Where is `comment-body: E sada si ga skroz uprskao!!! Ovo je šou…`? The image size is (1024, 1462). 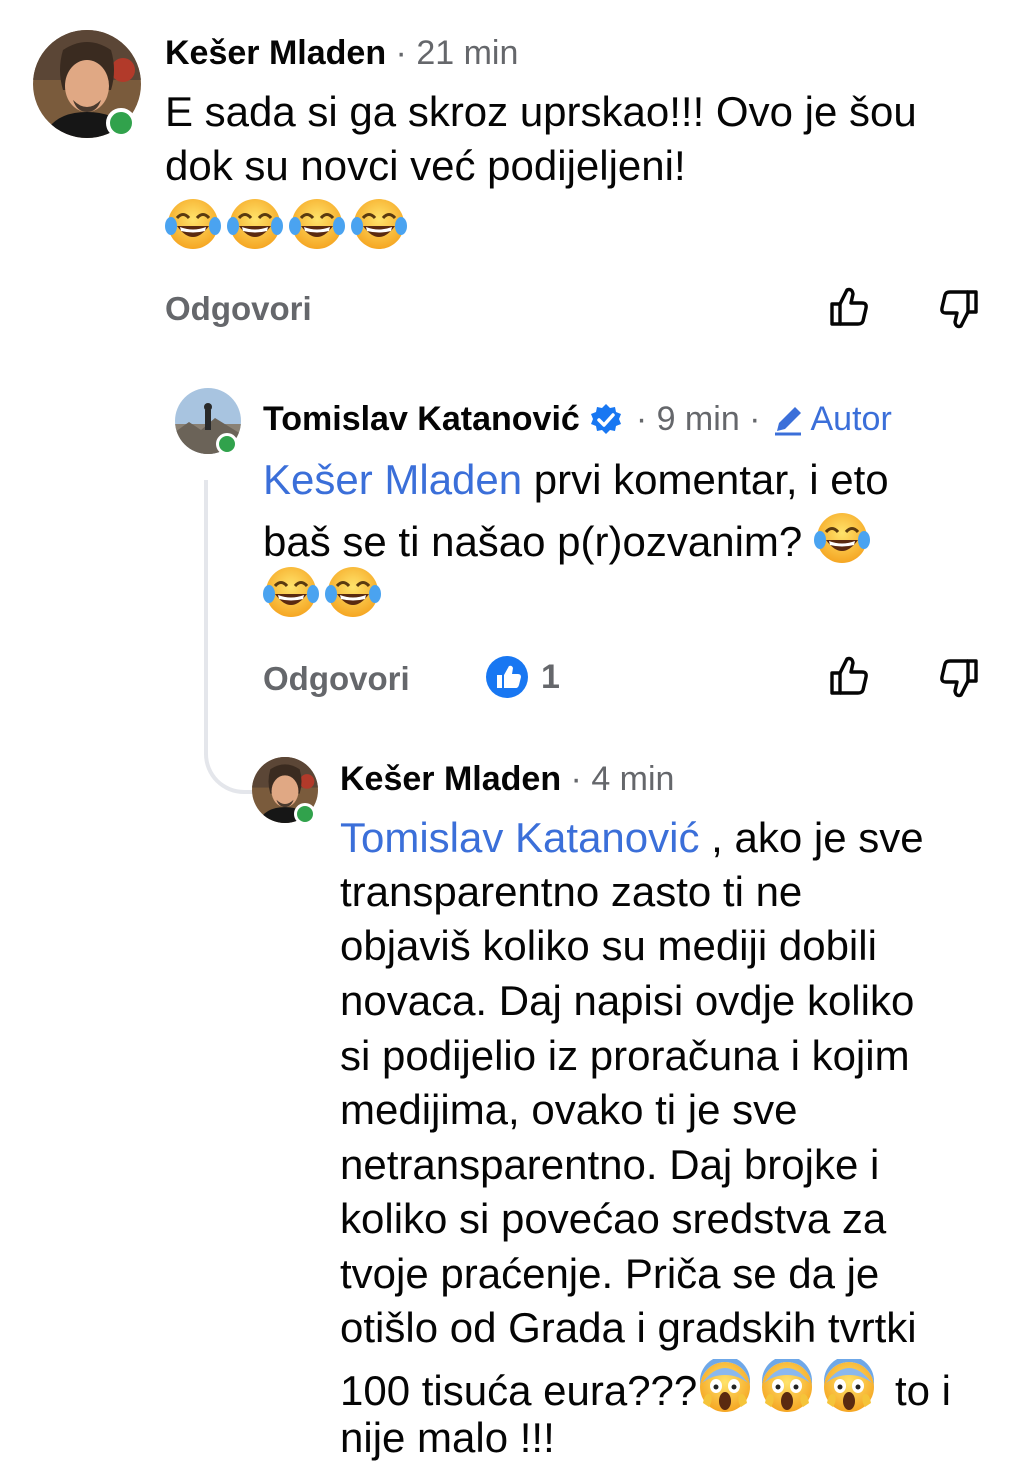 comment-body: E sada si ga skroz uprskao!!! Ovo je šou… is located at coordinates (585, 168).